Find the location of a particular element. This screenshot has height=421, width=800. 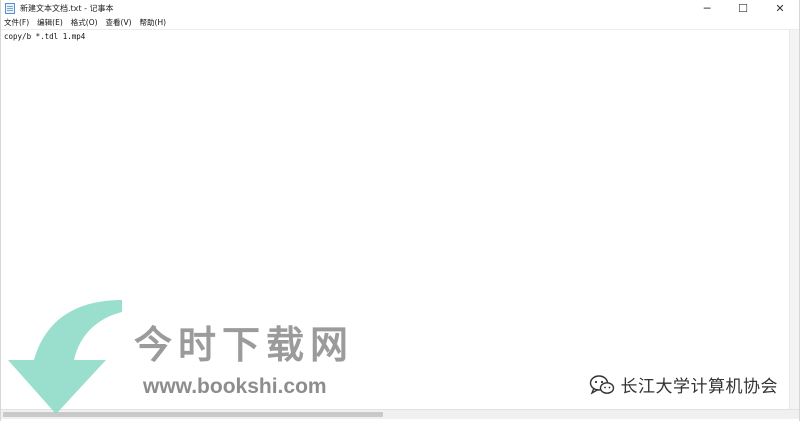

wechat-badge: 长江大学计算机协会 is located at coordinates (684, 384).